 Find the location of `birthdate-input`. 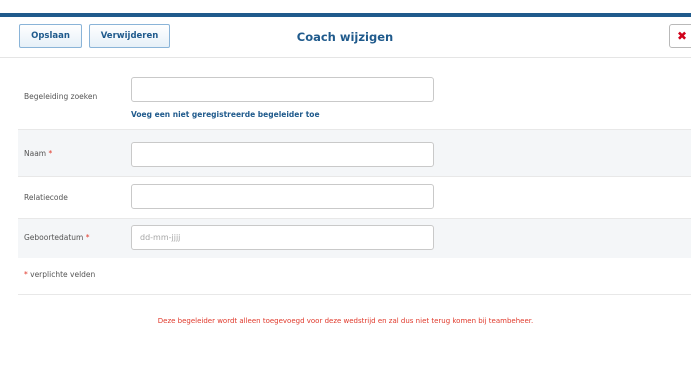

birthdate-input is located at coordinates (282, 237).